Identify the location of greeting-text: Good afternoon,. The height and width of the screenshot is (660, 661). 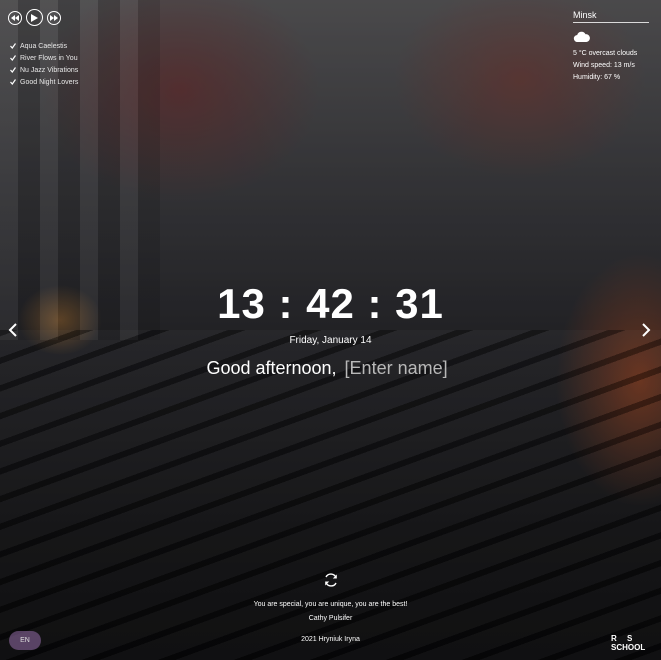
(271, 368).